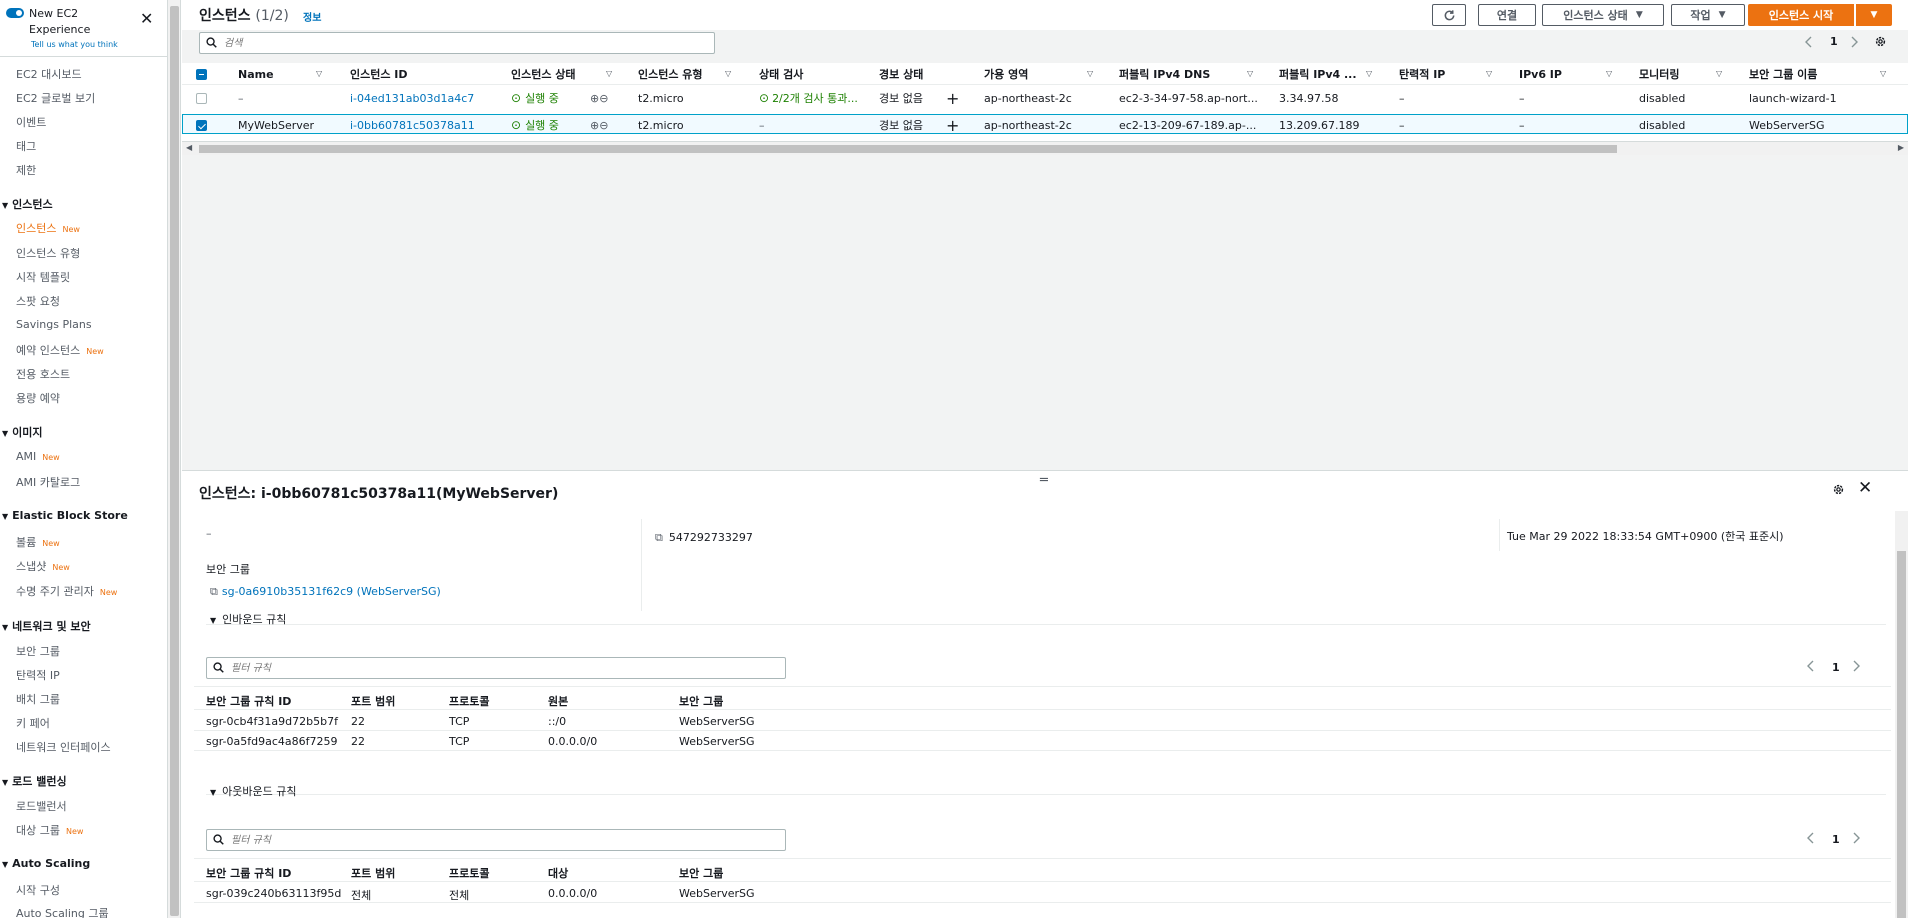 This screenshot has width=1908, height=918. Describe the element at coordinates (146, 19) in the screenshot. I see `close-icon: ✕` at that location.